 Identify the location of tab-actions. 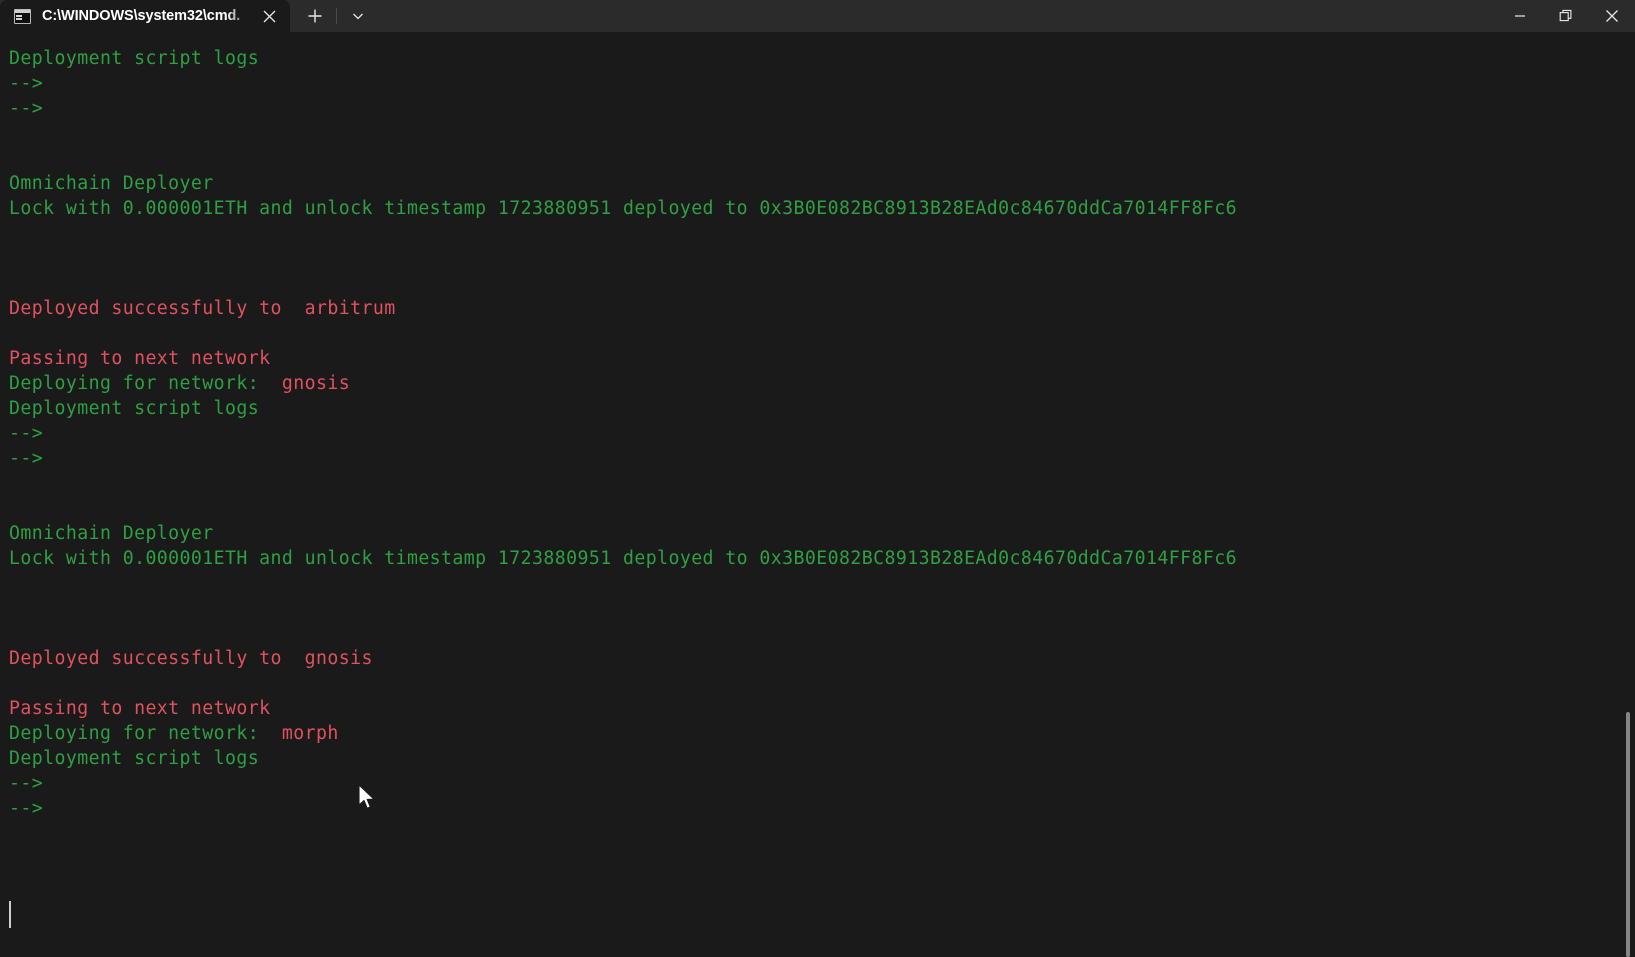
(333, 16).